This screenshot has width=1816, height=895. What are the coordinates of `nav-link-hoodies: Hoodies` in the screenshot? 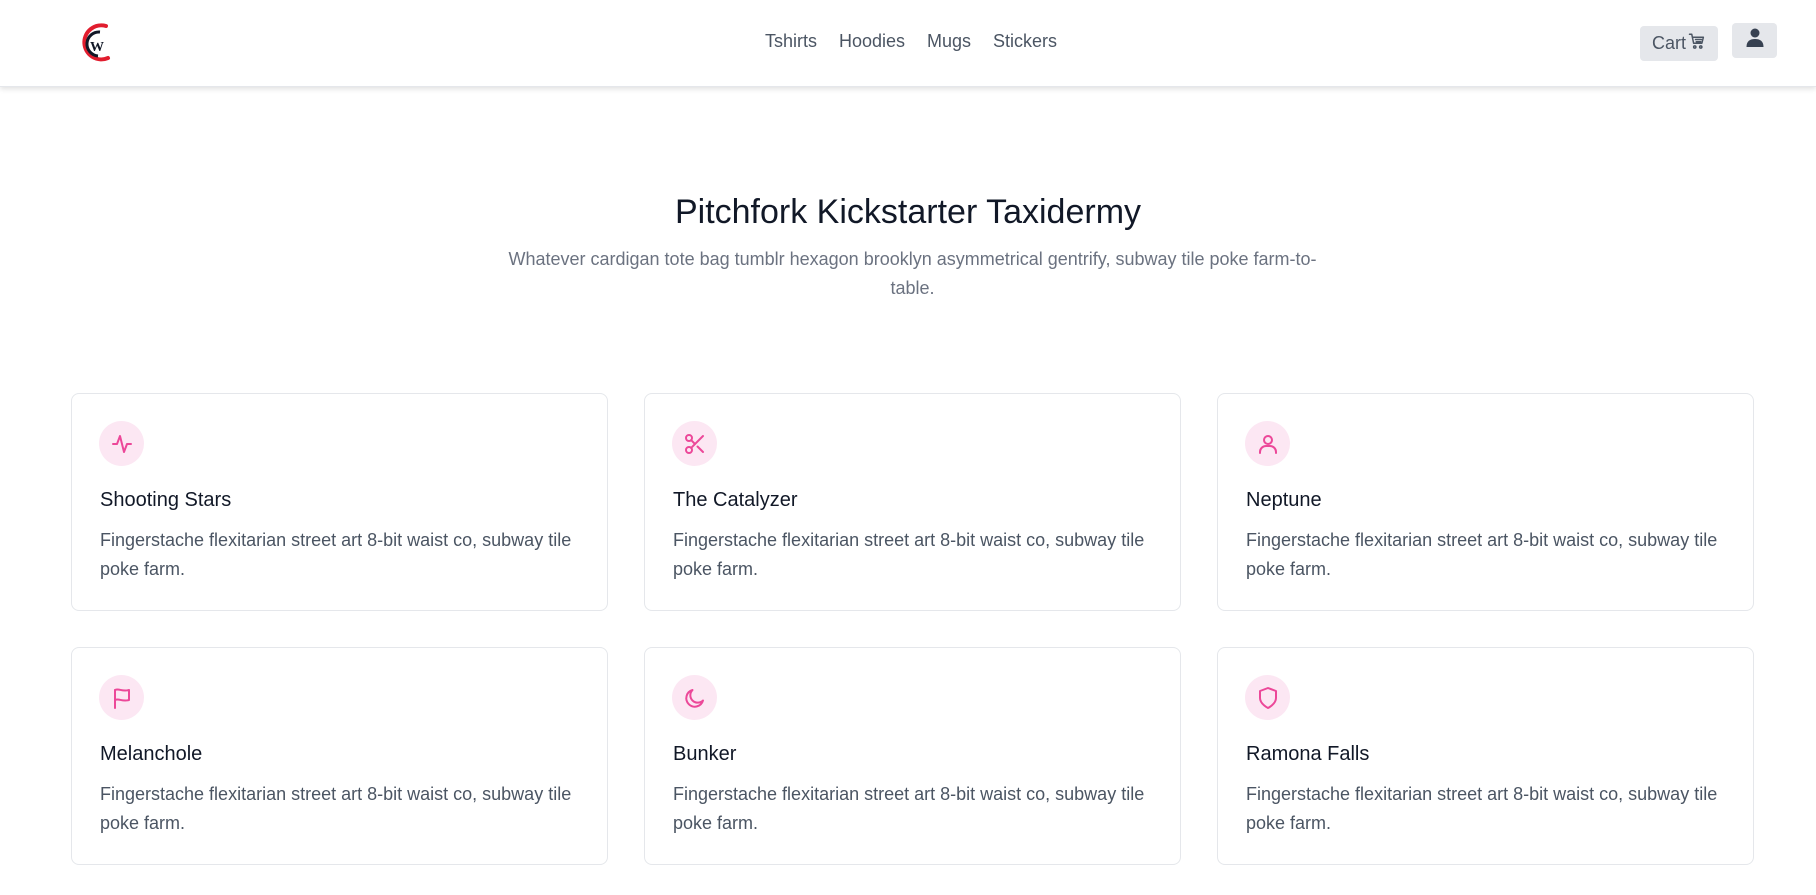 It's located at (872, 41).